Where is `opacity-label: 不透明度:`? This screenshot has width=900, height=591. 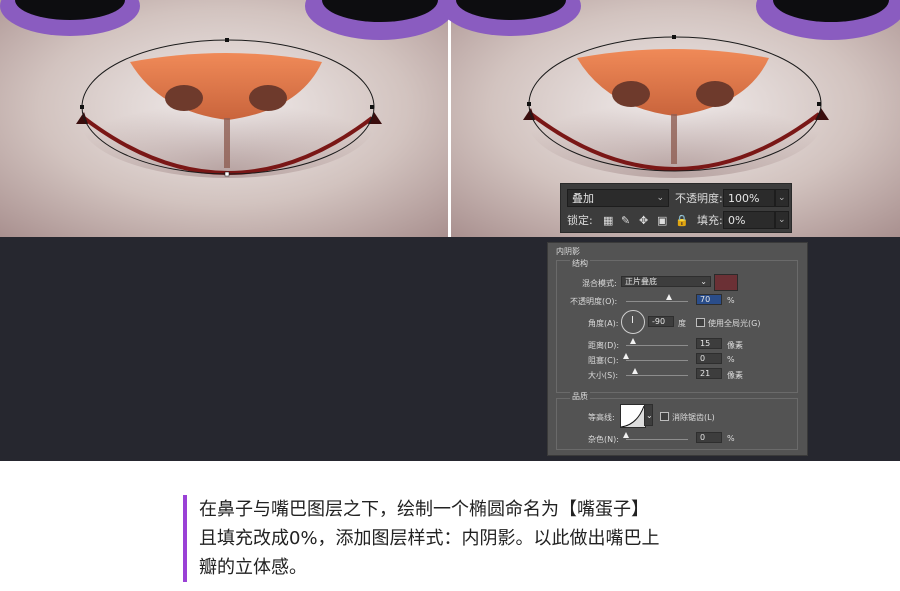 opacity-label: 不透明度: is located at coordinates (699, 198).